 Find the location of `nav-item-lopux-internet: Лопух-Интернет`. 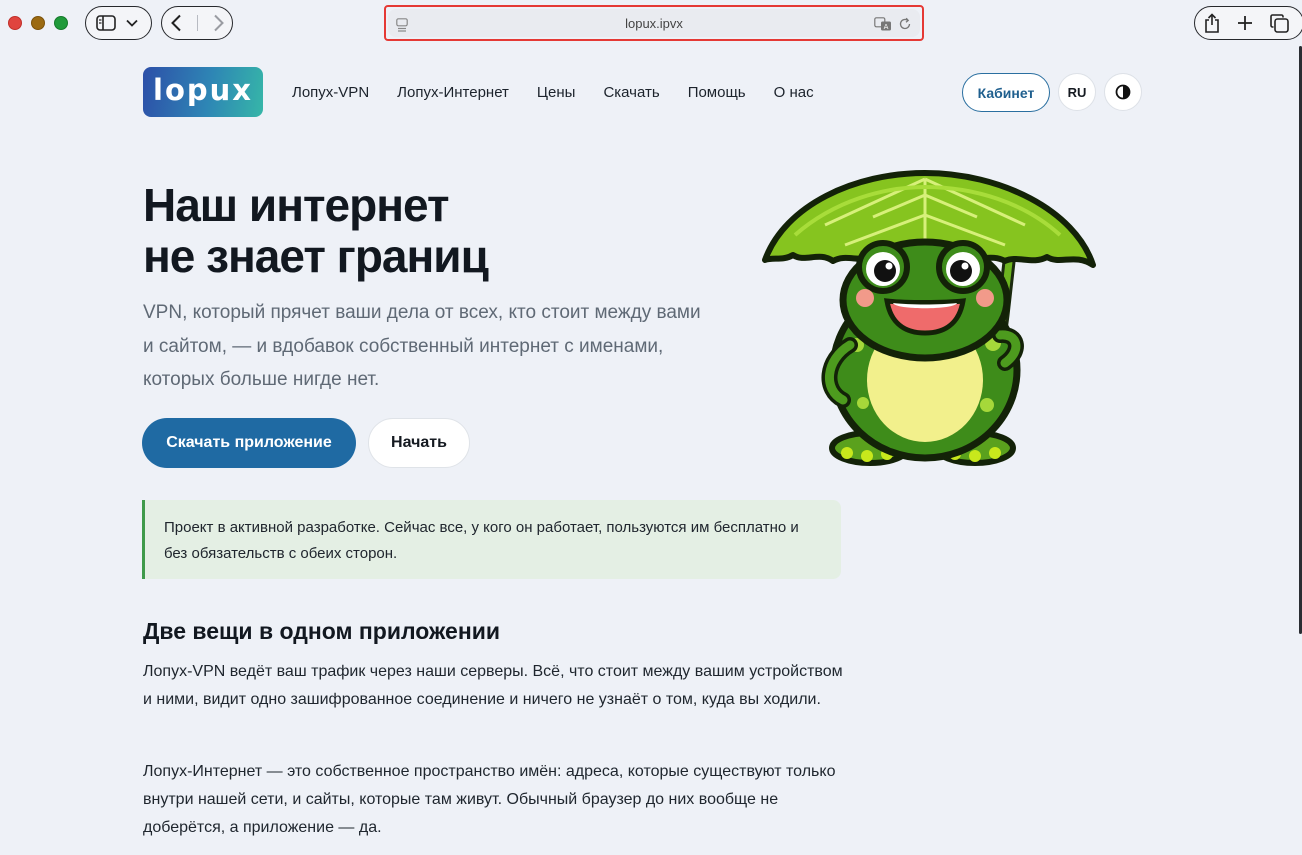

nav-item-lopux-internet: Лопух-Интернет is located at coordinates (453, 92).